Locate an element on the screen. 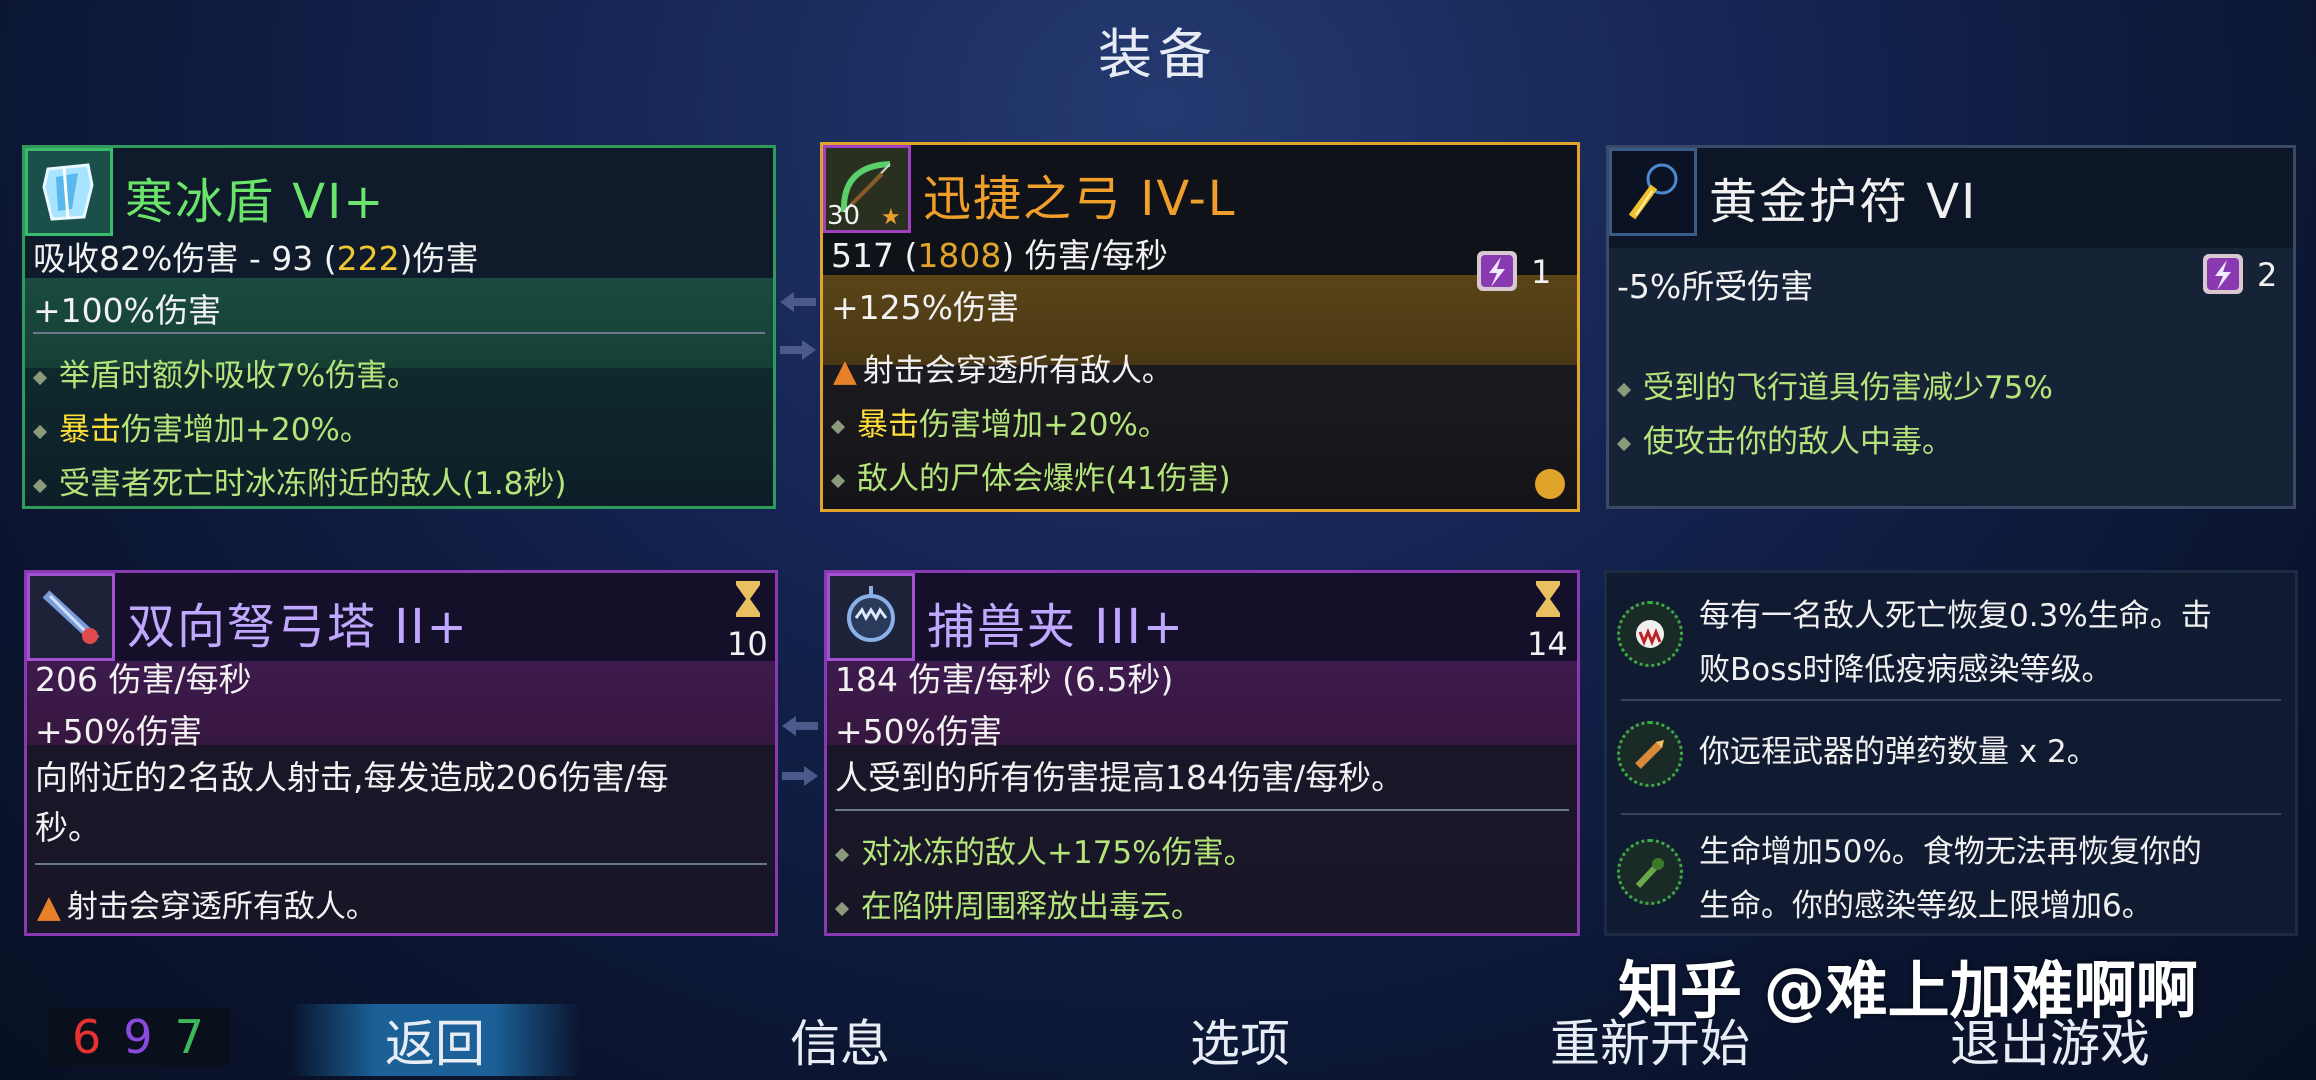 This screenshot has width=2316, height=1080. mutation-item: 生命增加50%。食物无法再恢复你的 生命。你的感染等级上限增加6。 is located at coordinates (1951, 879).